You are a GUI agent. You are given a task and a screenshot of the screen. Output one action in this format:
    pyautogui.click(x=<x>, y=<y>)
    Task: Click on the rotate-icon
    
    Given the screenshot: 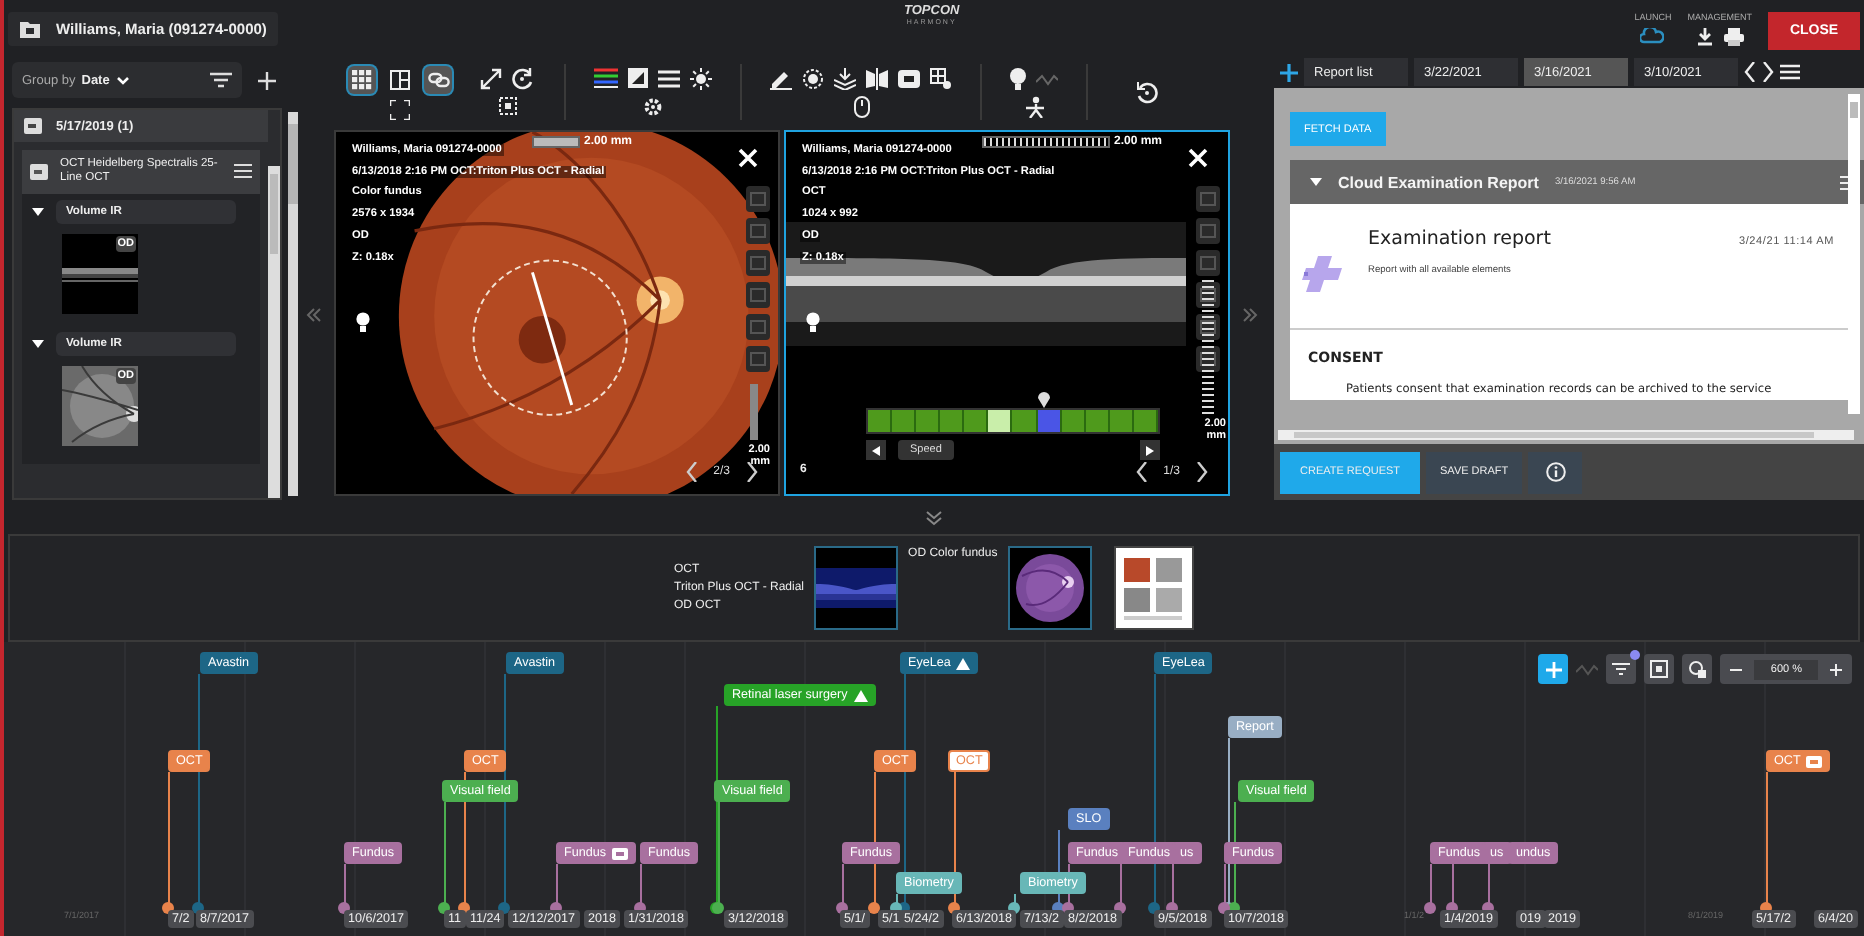 What is the action you would take?
    pyautogui.click(x=524, y=79)
    